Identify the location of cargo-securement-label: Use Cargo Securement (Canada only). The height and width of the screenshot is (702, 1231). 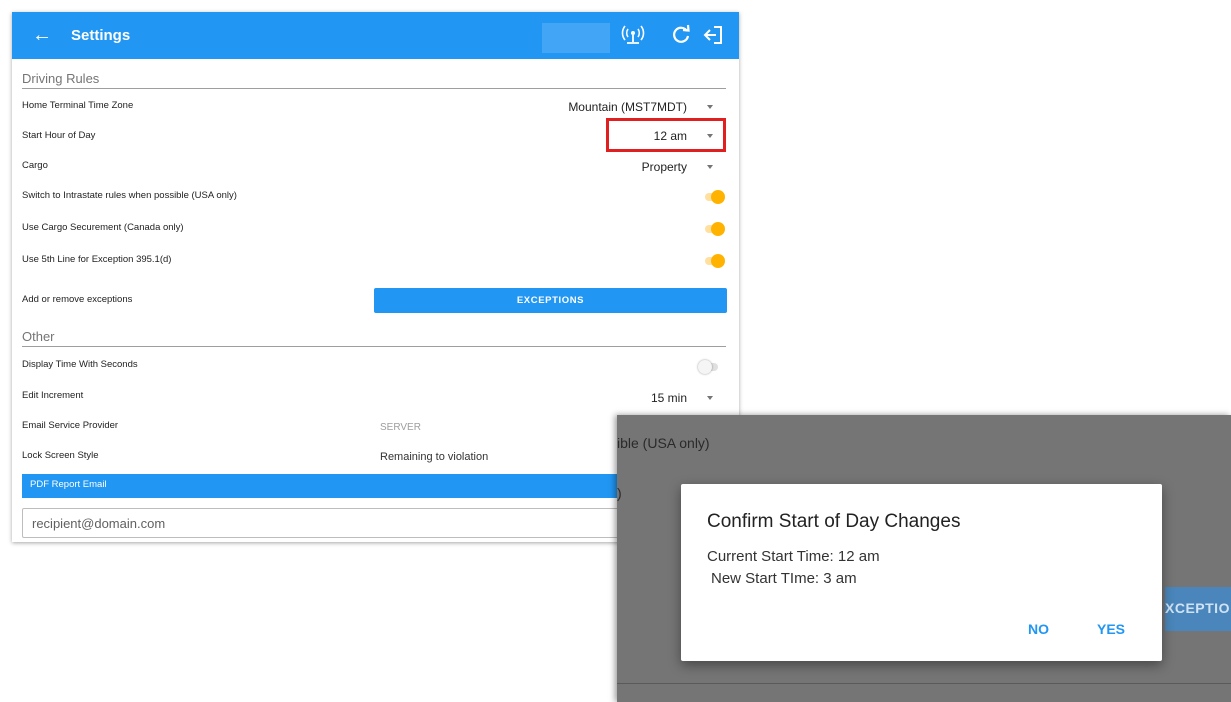
(103, 227).